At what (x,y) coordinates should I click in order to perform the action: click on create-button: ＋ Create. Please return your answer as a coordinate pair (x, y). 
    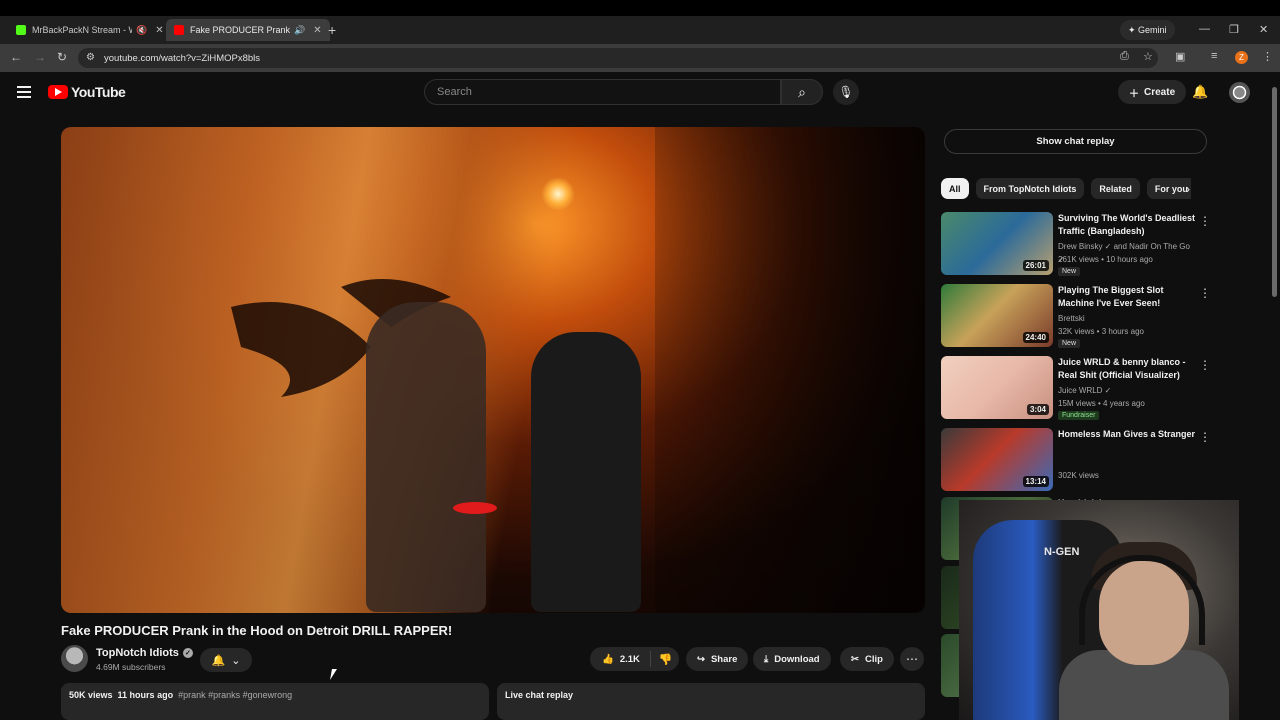
    Looking at the image, I should click on (1152, 92).